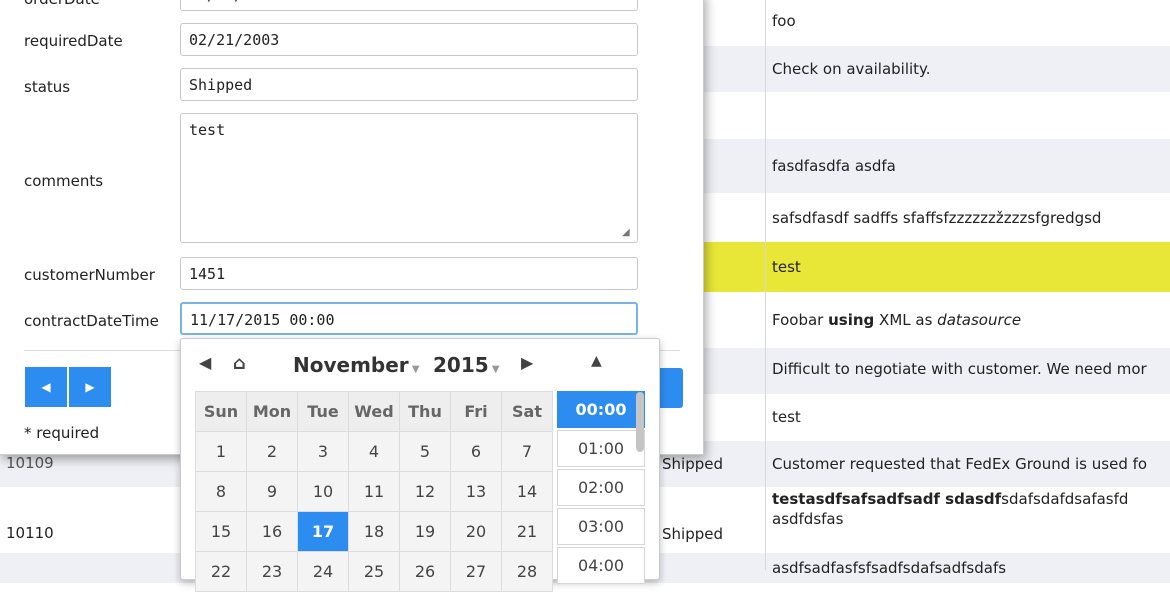 The width and height of the screenshot is (1170, 592). Describe the element at coordinates (808, 519) in the screenshot. I see `comment-cell-line2: asdfdsfas` at that location.